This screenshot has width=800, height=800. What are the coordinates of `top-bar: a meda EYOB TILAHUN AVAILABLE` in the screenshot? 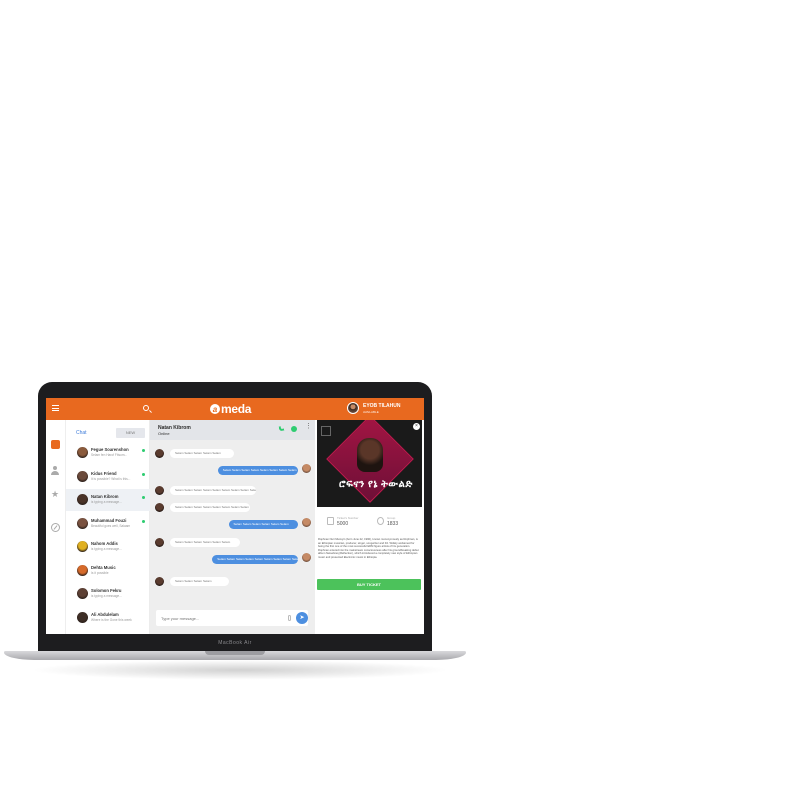 It's located at (235, 409).